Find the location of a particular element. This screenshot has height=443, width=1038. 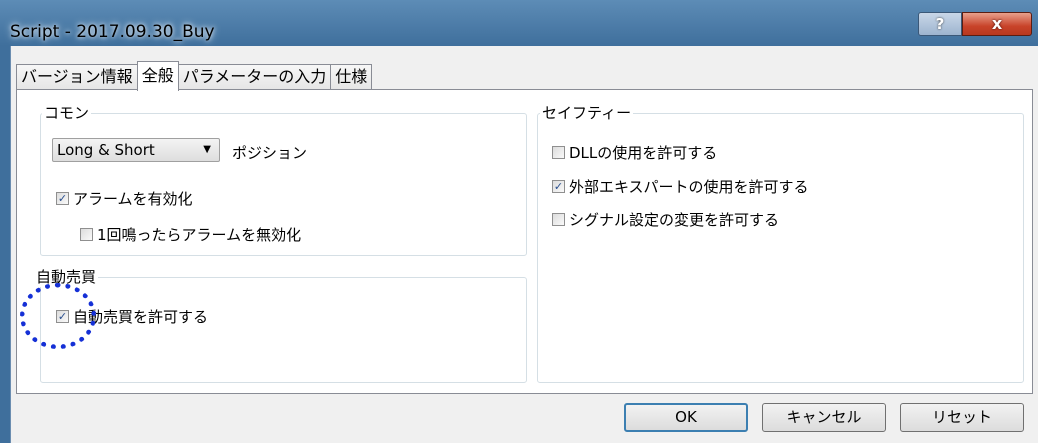

position-select-value: Long & Short is located at coordinates (106, 150).